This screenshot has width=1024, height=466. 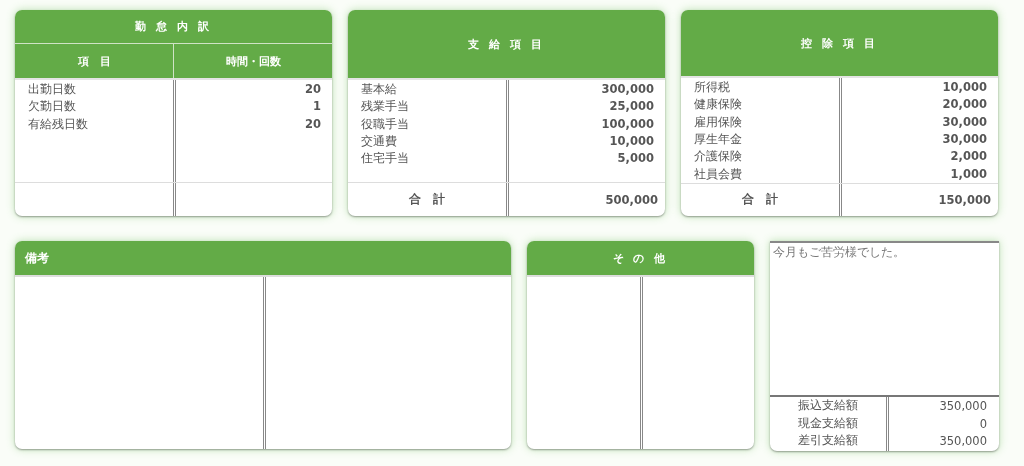 What do you see at coordinates (379, 89) in the screenshot?
I see `table-cell-text: 基本給` at bounding box center [379, 89].